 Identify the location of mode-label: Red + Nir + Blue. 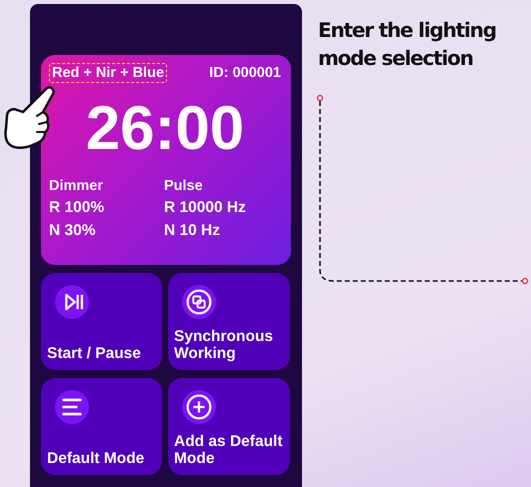
(108, 73).